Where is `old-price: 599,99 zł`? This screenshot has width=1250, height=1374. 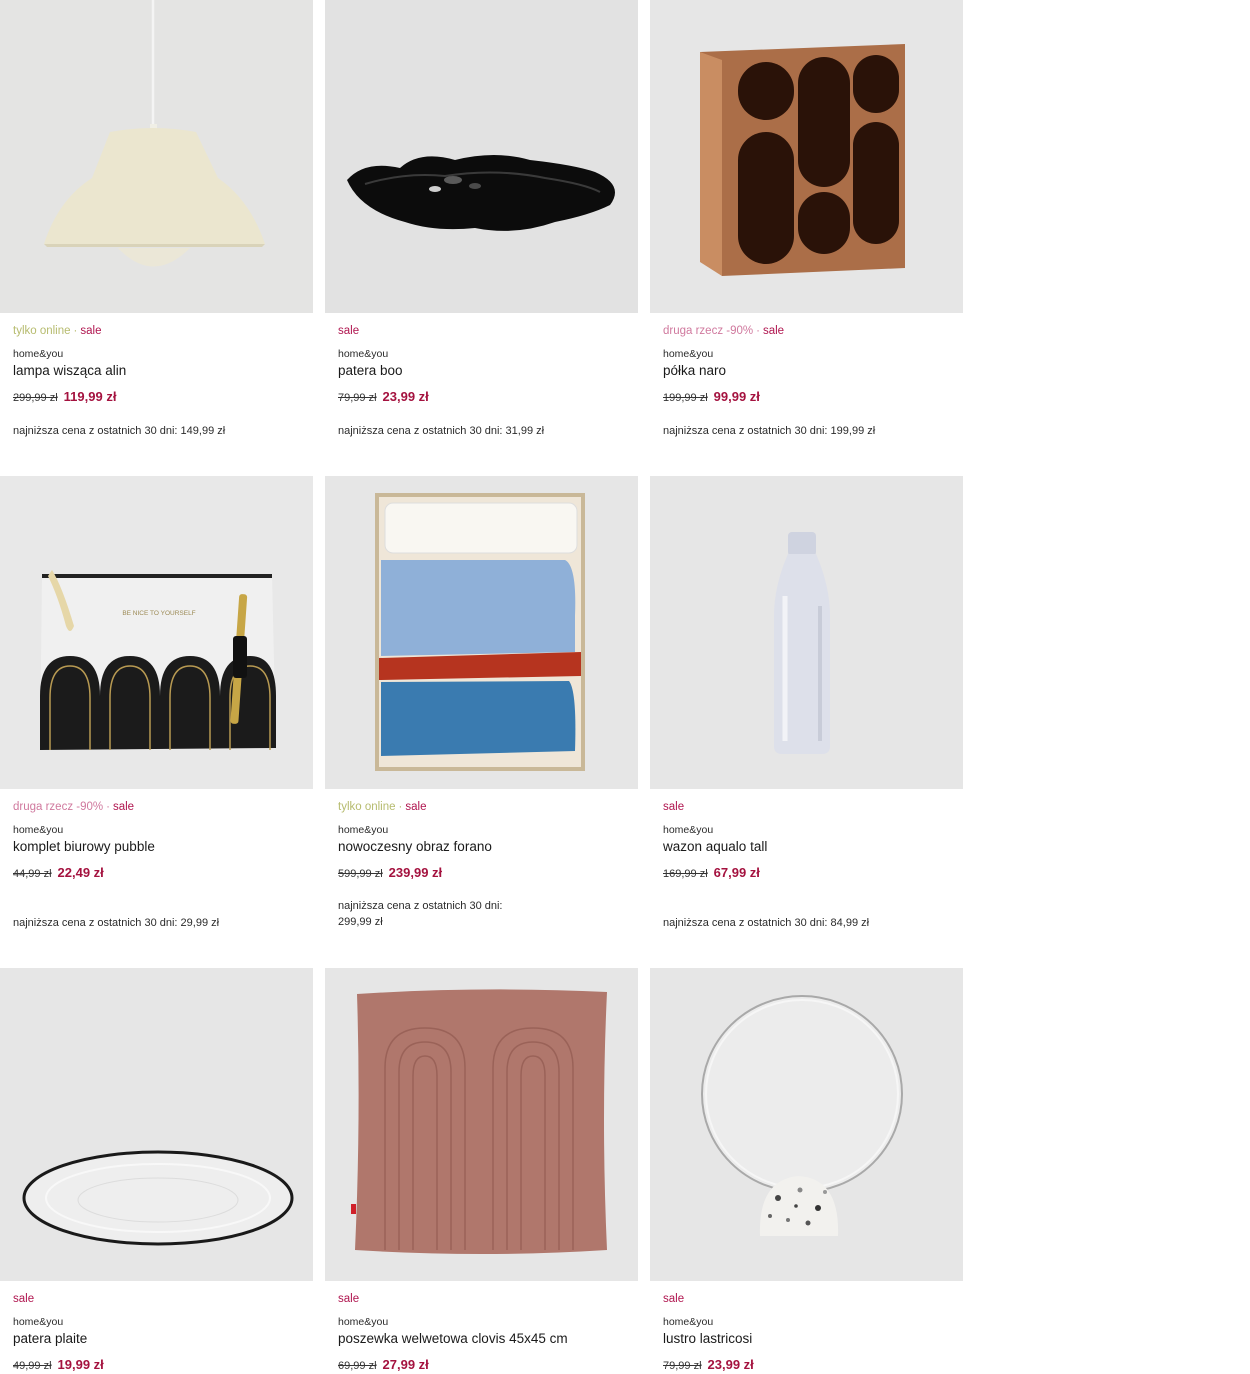 old-price: 599,99 zł is located at coordinates (360, 874).